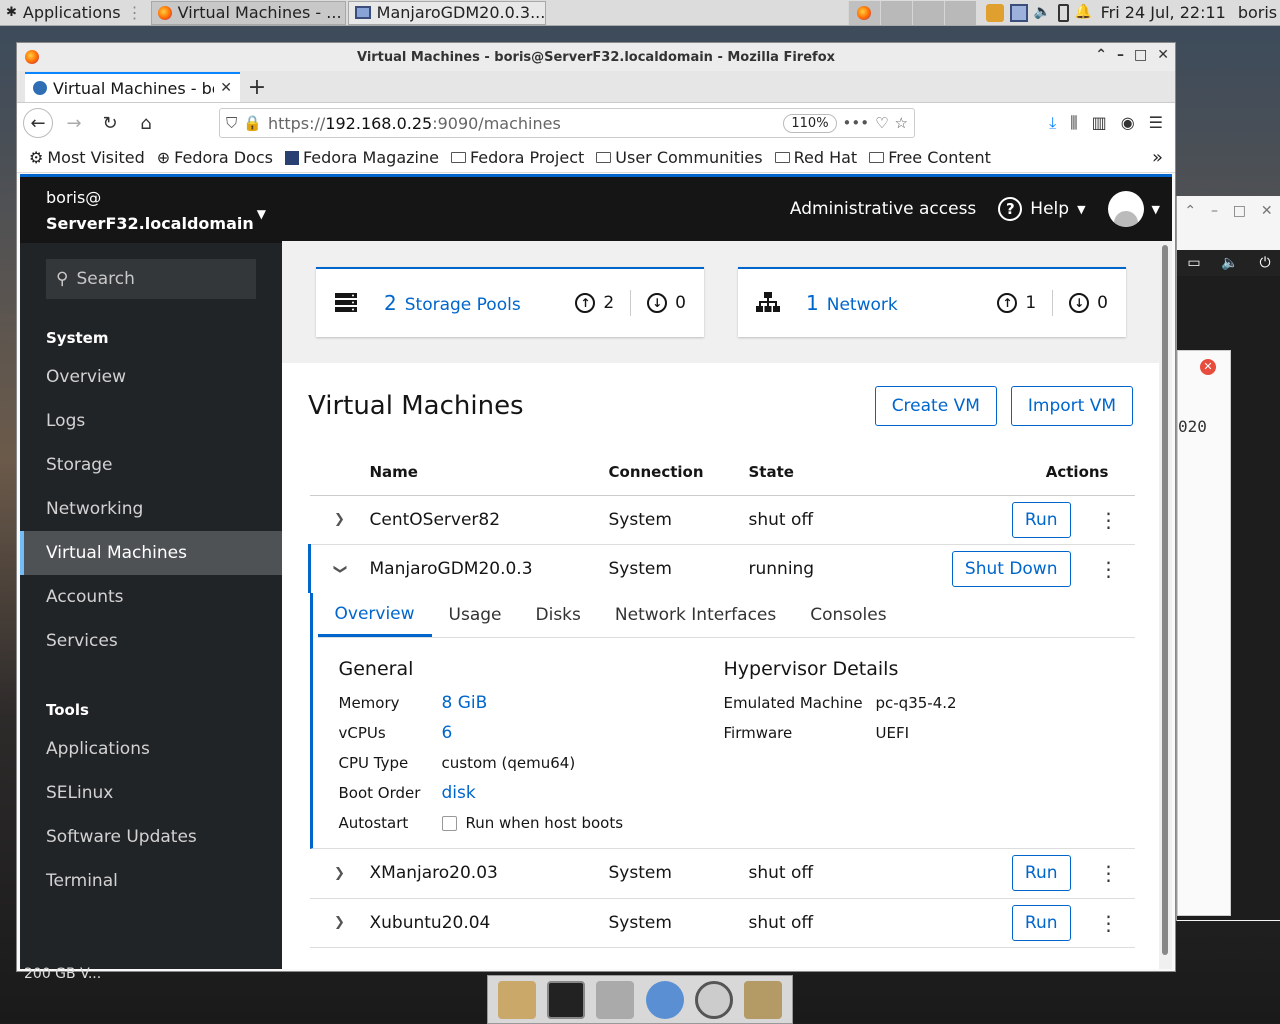  I want to click on battery-icon, so click(1063, 12).